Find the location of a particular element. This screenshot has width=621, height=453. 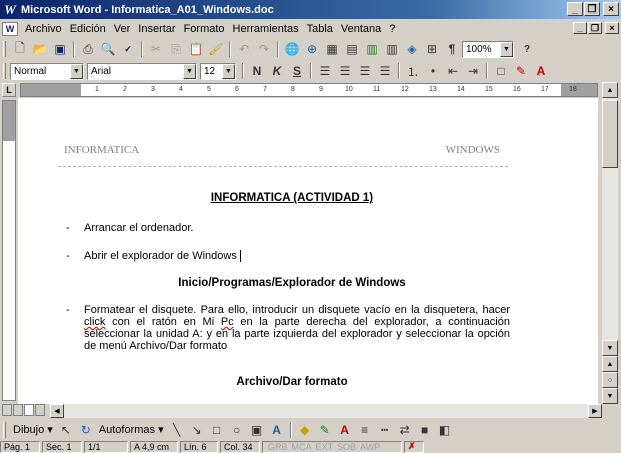

menu-herramientas: Herramientas is located at coordinates (266, 29).